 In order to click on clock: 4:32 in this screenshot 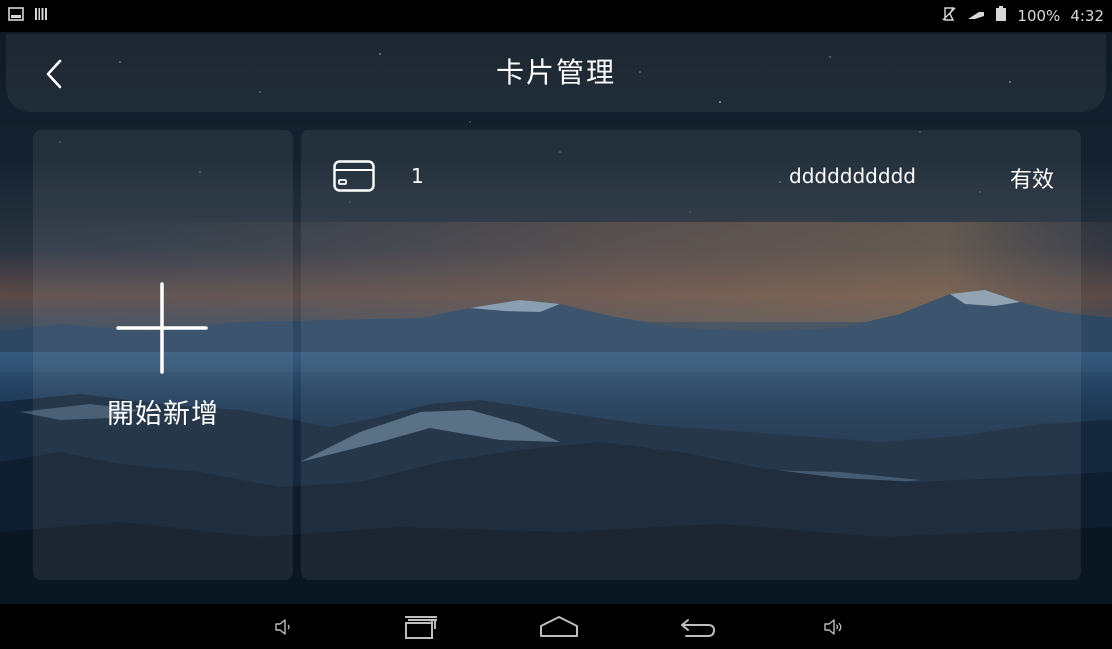, I will do `click(1087, 16)`.